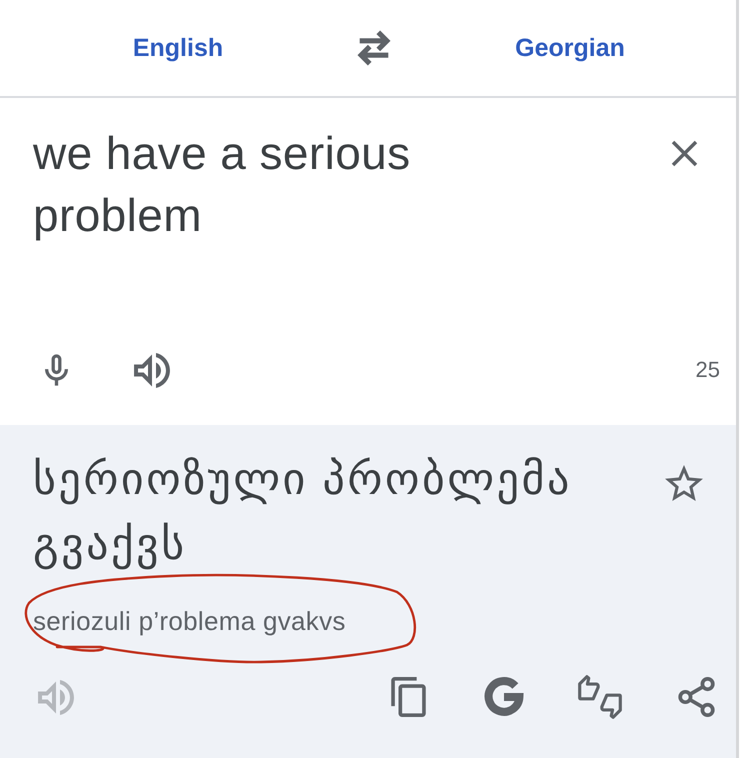 This screenshot has height=758, width=750. Describe the element at coordinates (504, 697) in the screenshot. I see `g-letter-icon` at that location.